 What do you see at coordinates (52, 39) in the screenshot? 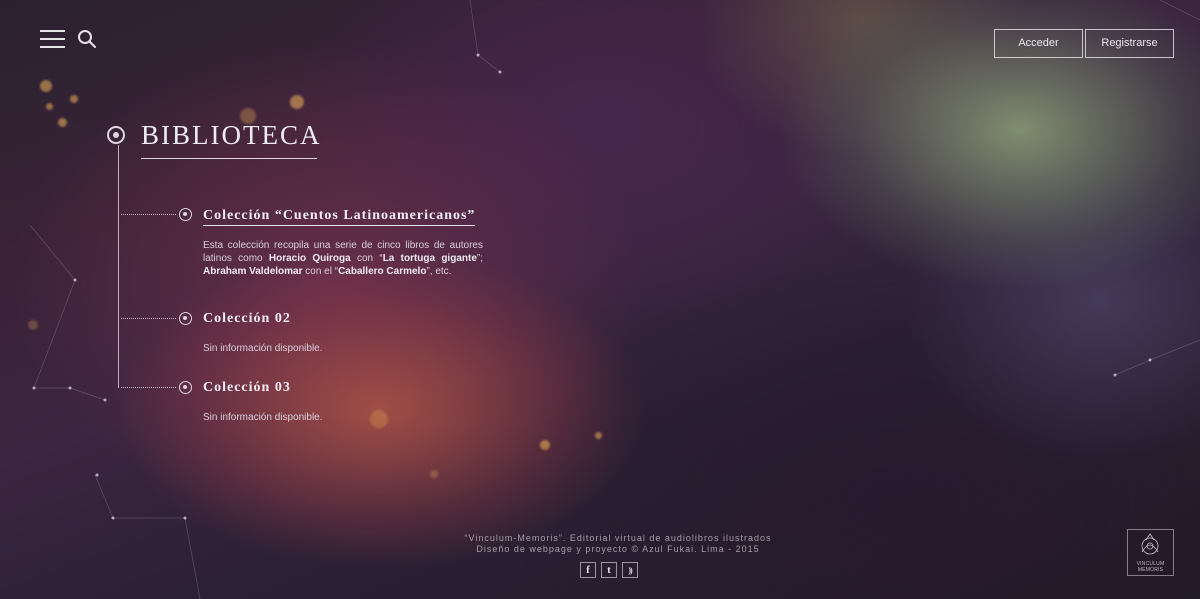
I see `hamburger-menu-icon` at bounding box center [52, 39].